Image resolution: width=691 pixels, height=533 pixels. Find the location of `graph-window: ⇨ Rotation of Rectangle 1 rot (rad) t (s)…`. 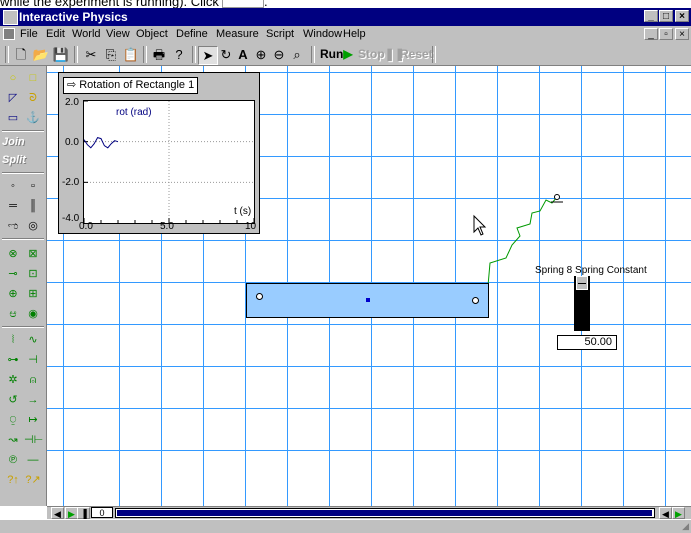

graph-window: ⇨ Rotation of Rectangle 1 rot (rad) t (s)… is located at coordinates (159, 153).